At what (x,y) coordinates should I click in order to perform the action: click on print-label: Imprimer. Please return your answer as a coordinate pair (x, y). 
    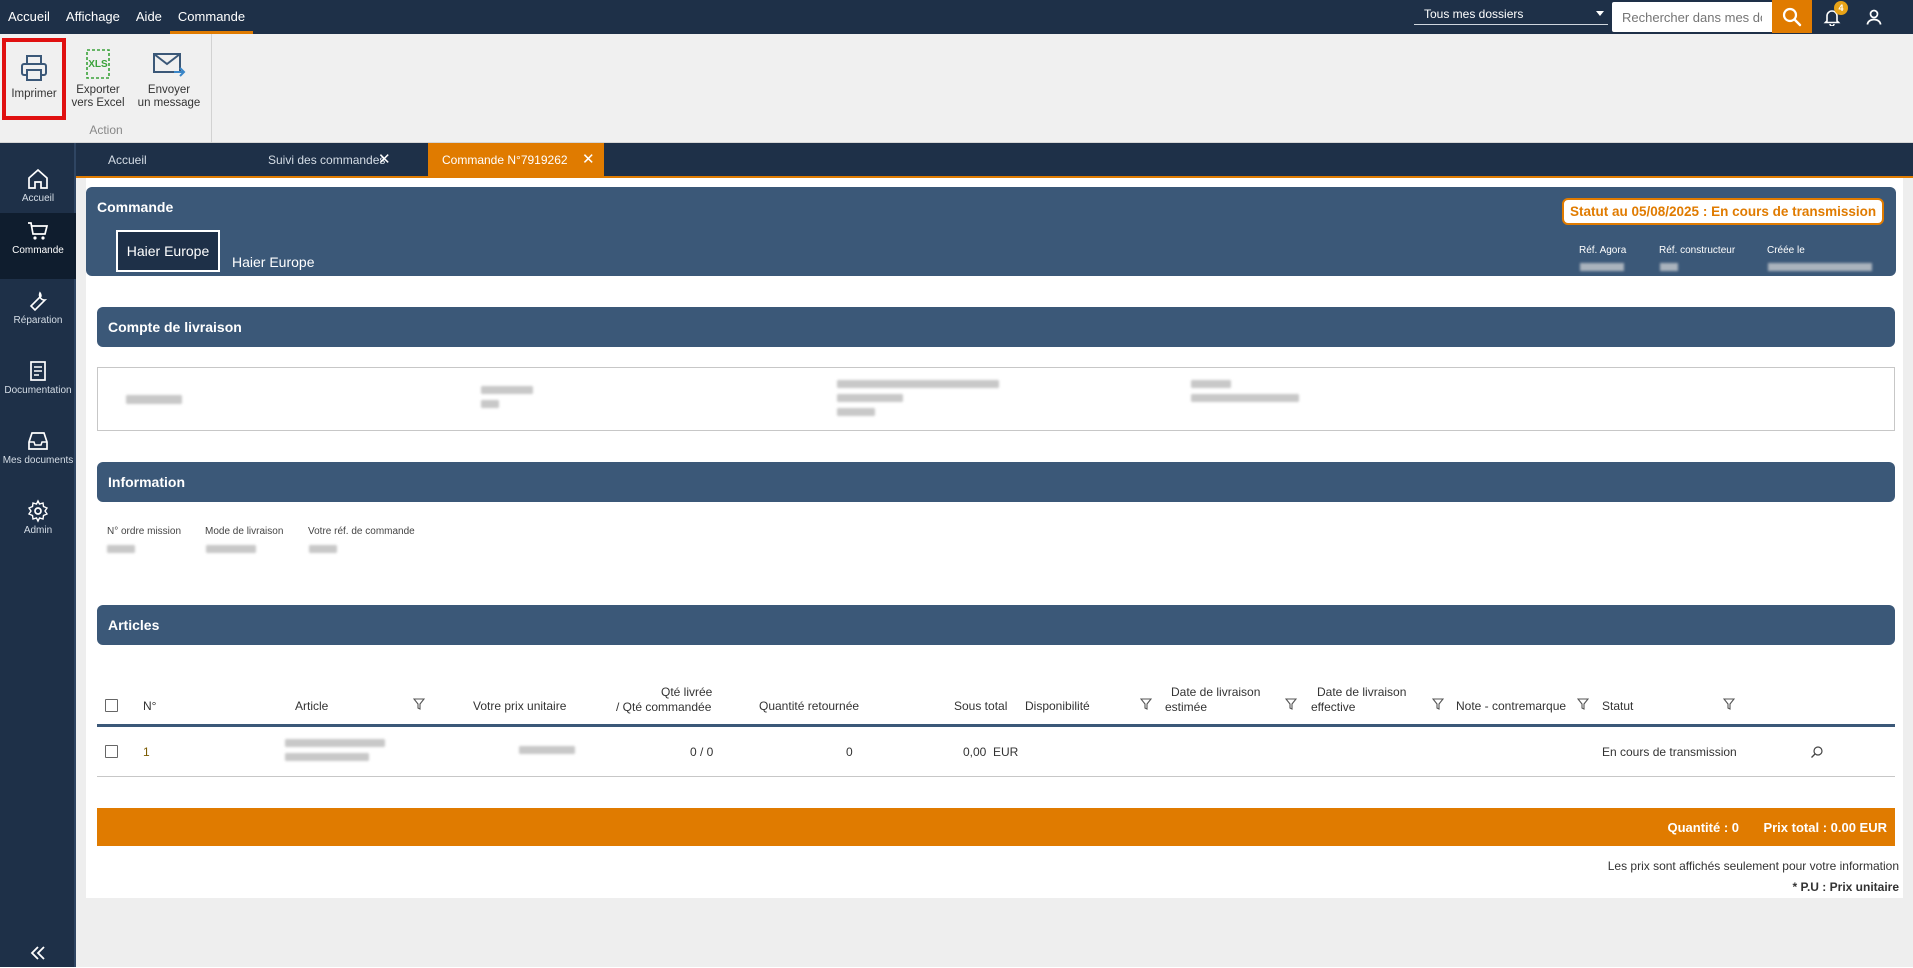
    Looking at the image, I should click on (34, 94).